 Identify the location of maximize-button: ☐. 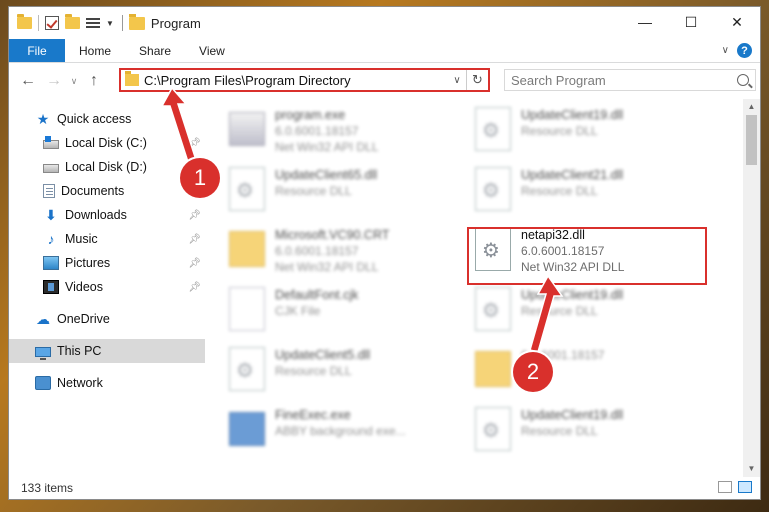
(691, 22).